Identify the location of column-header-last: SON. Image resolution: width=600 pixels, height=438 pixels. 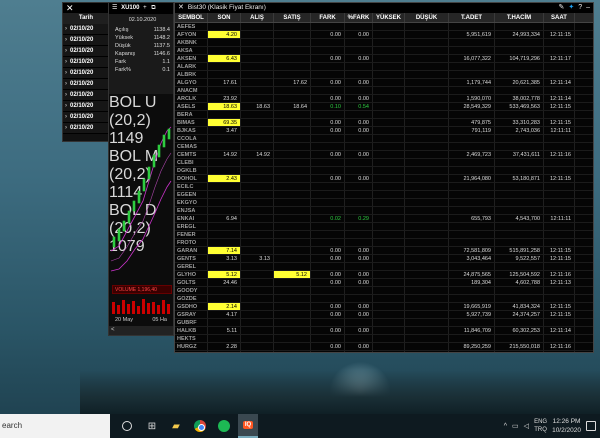
(224, 17).